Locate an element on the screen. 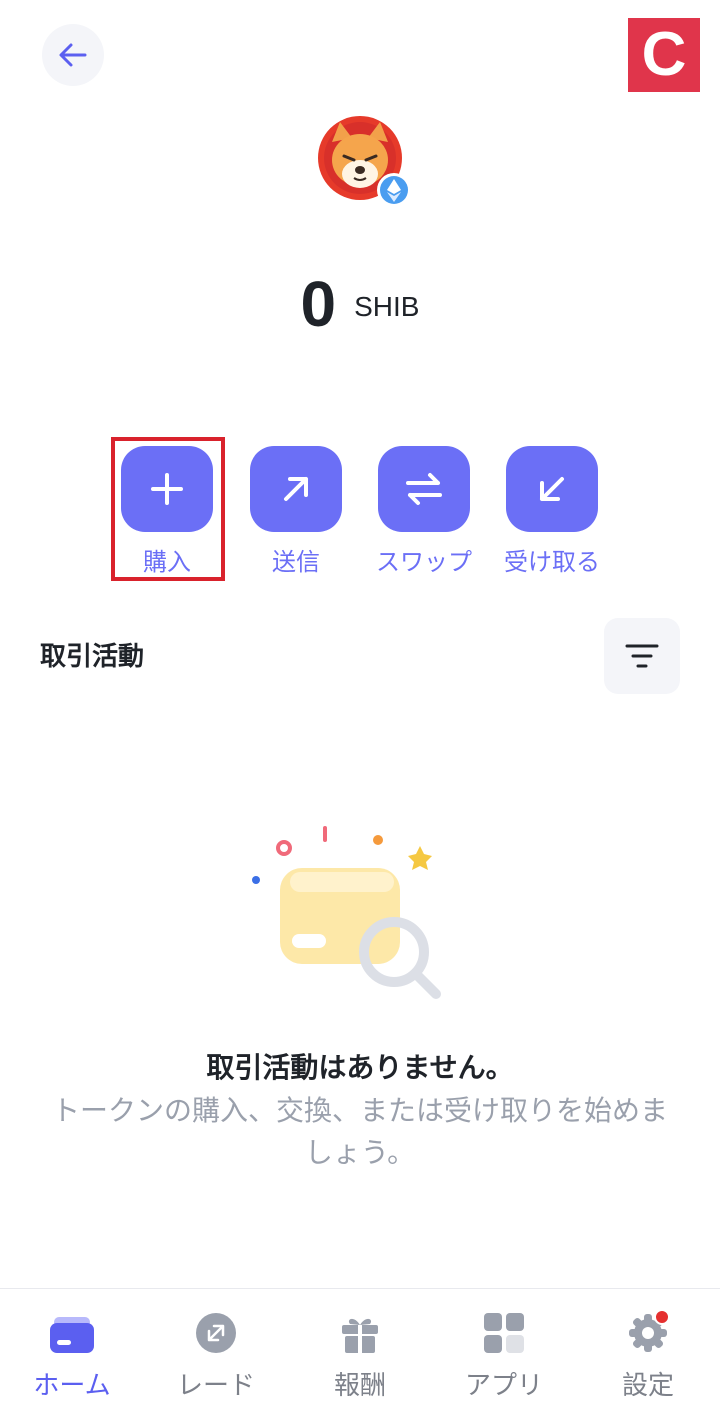  swap-circle is located at coordinates (424, 489).